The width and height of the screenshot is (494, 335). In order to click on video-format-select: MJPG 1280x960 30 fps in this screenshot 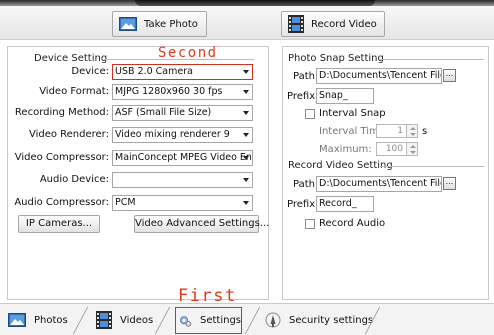, I will do `click(182, 92)`.